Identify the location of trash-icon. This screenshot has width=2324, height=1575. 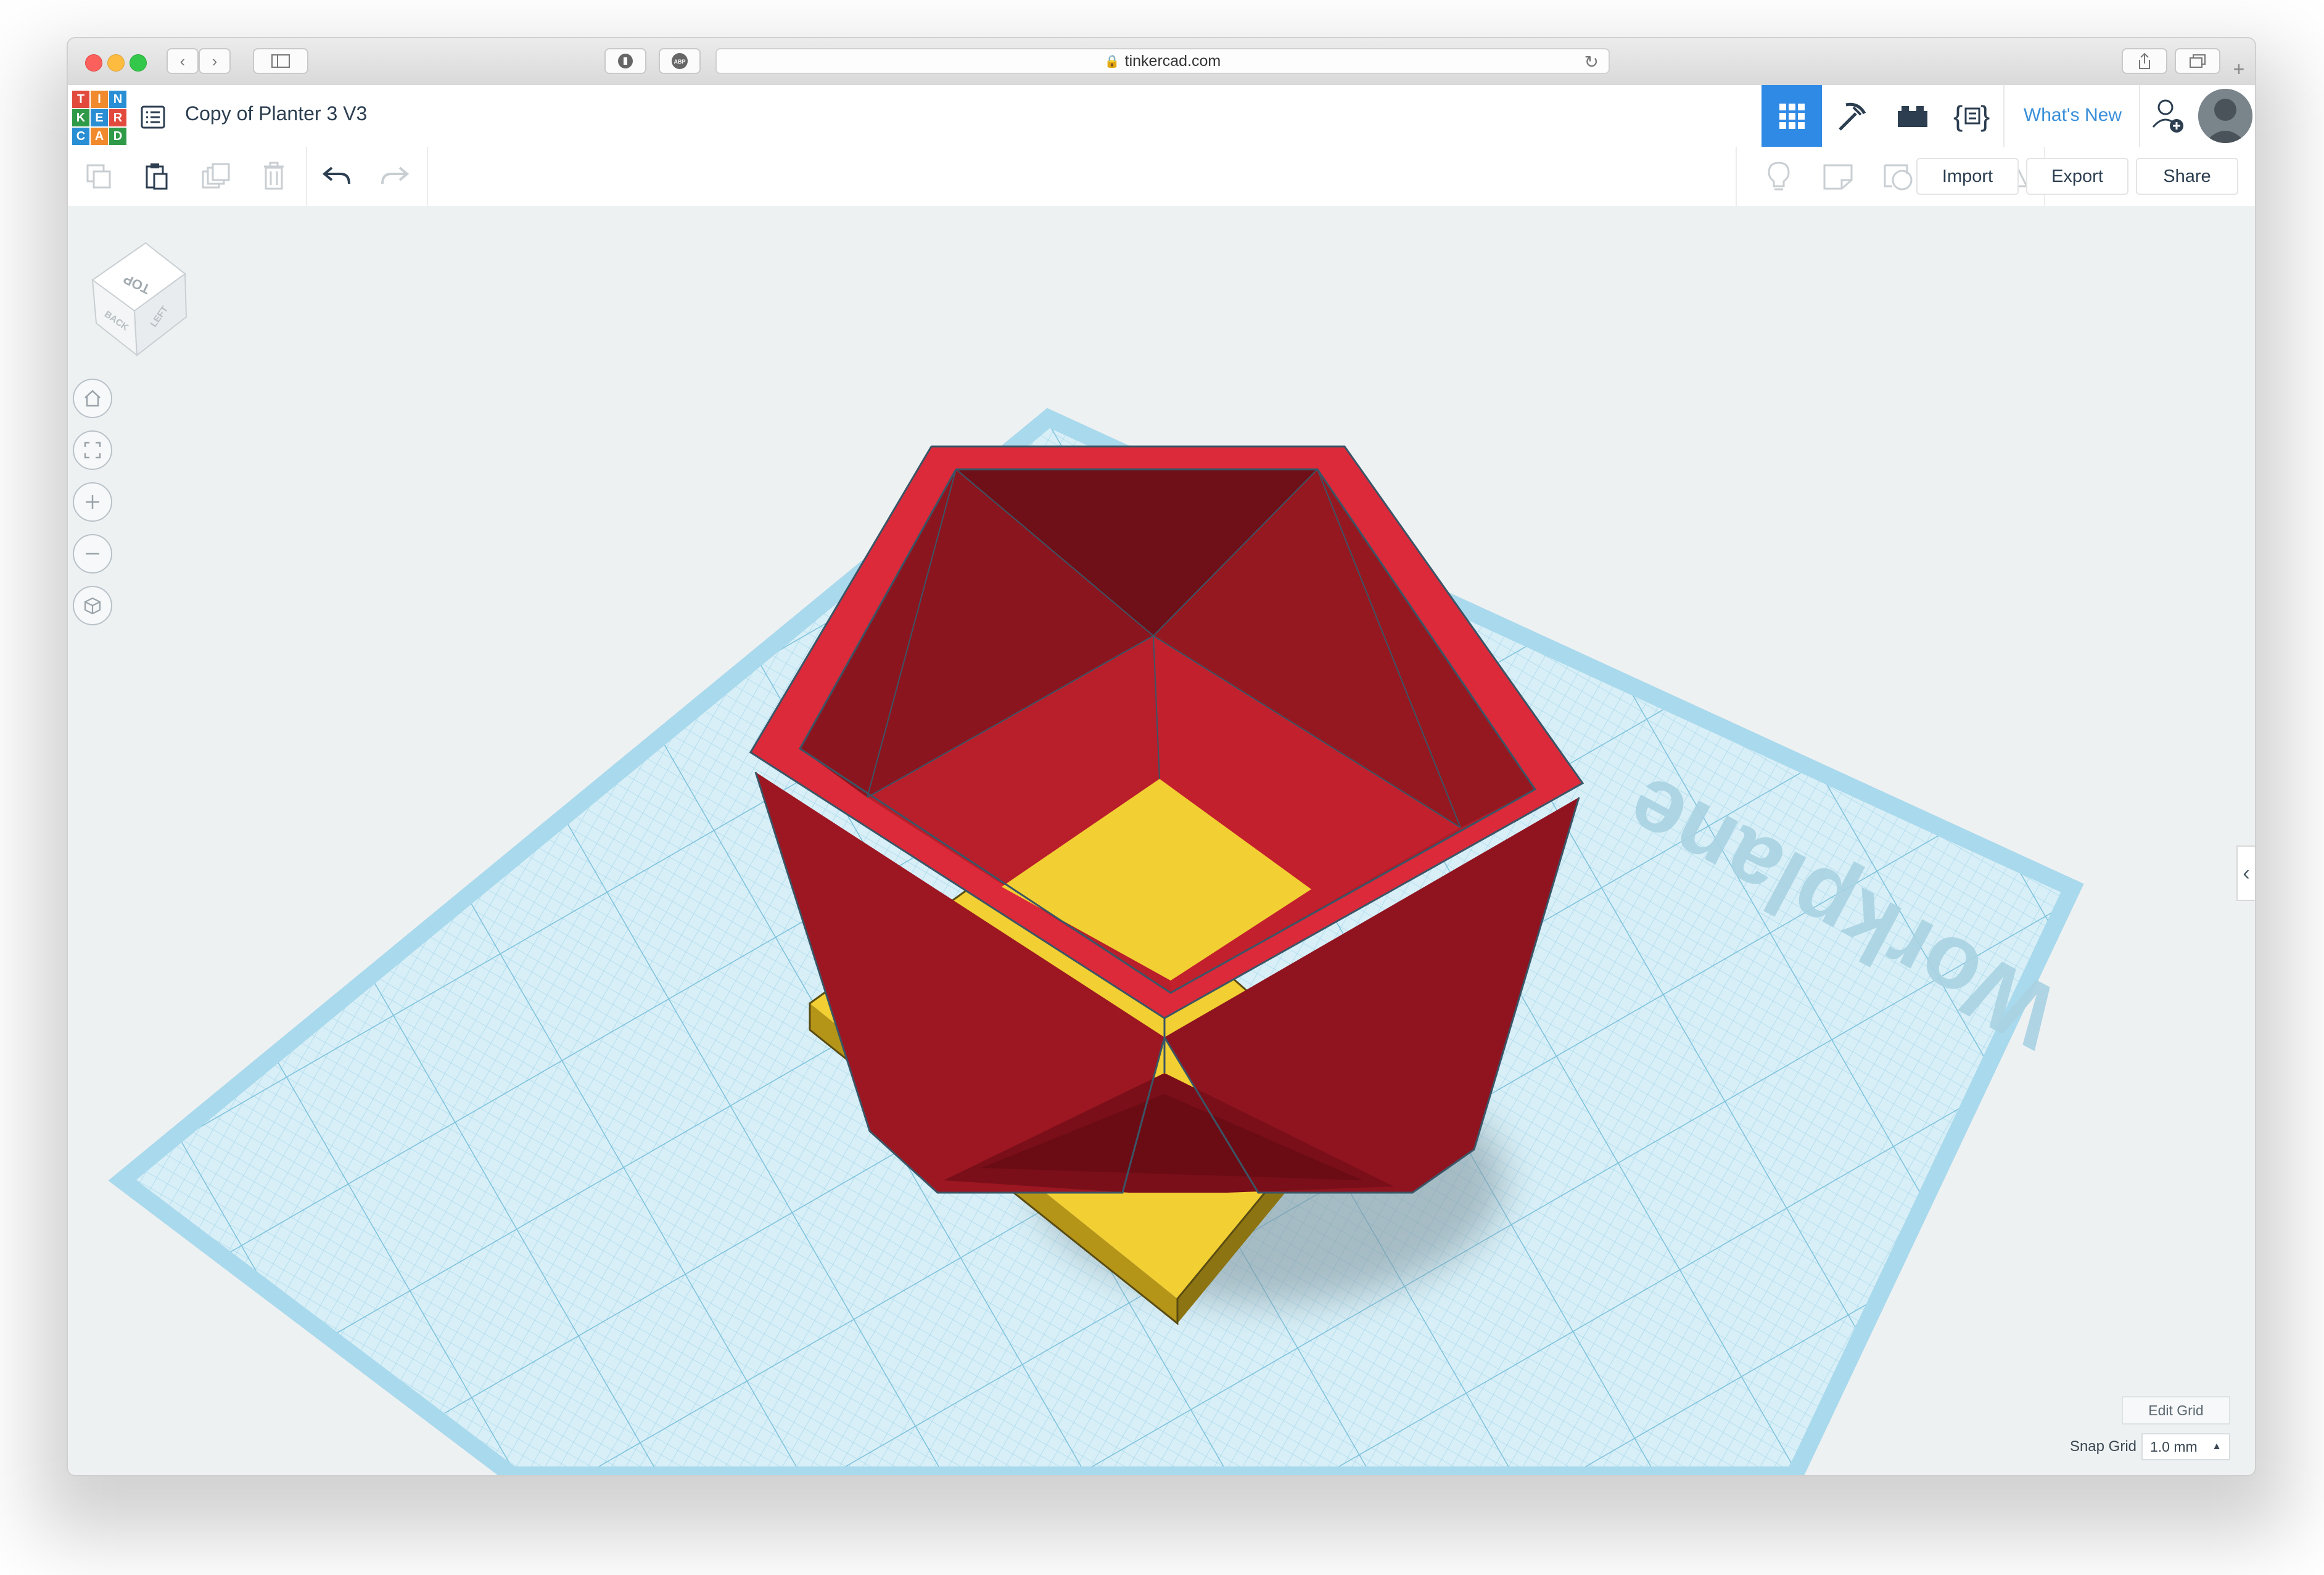
(274, 176).